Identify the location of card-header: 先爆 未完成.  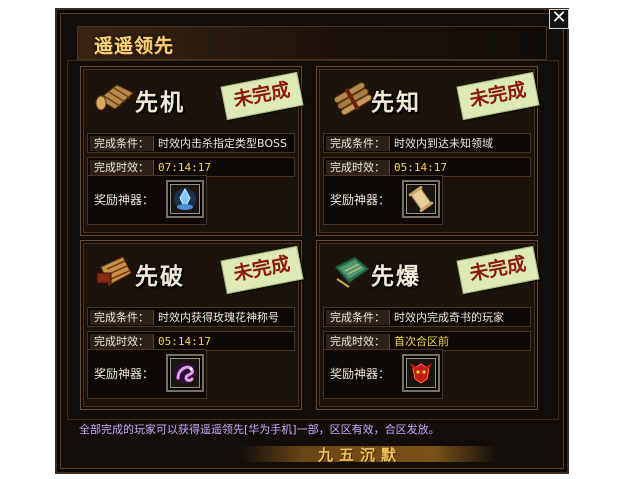
(434, 270).